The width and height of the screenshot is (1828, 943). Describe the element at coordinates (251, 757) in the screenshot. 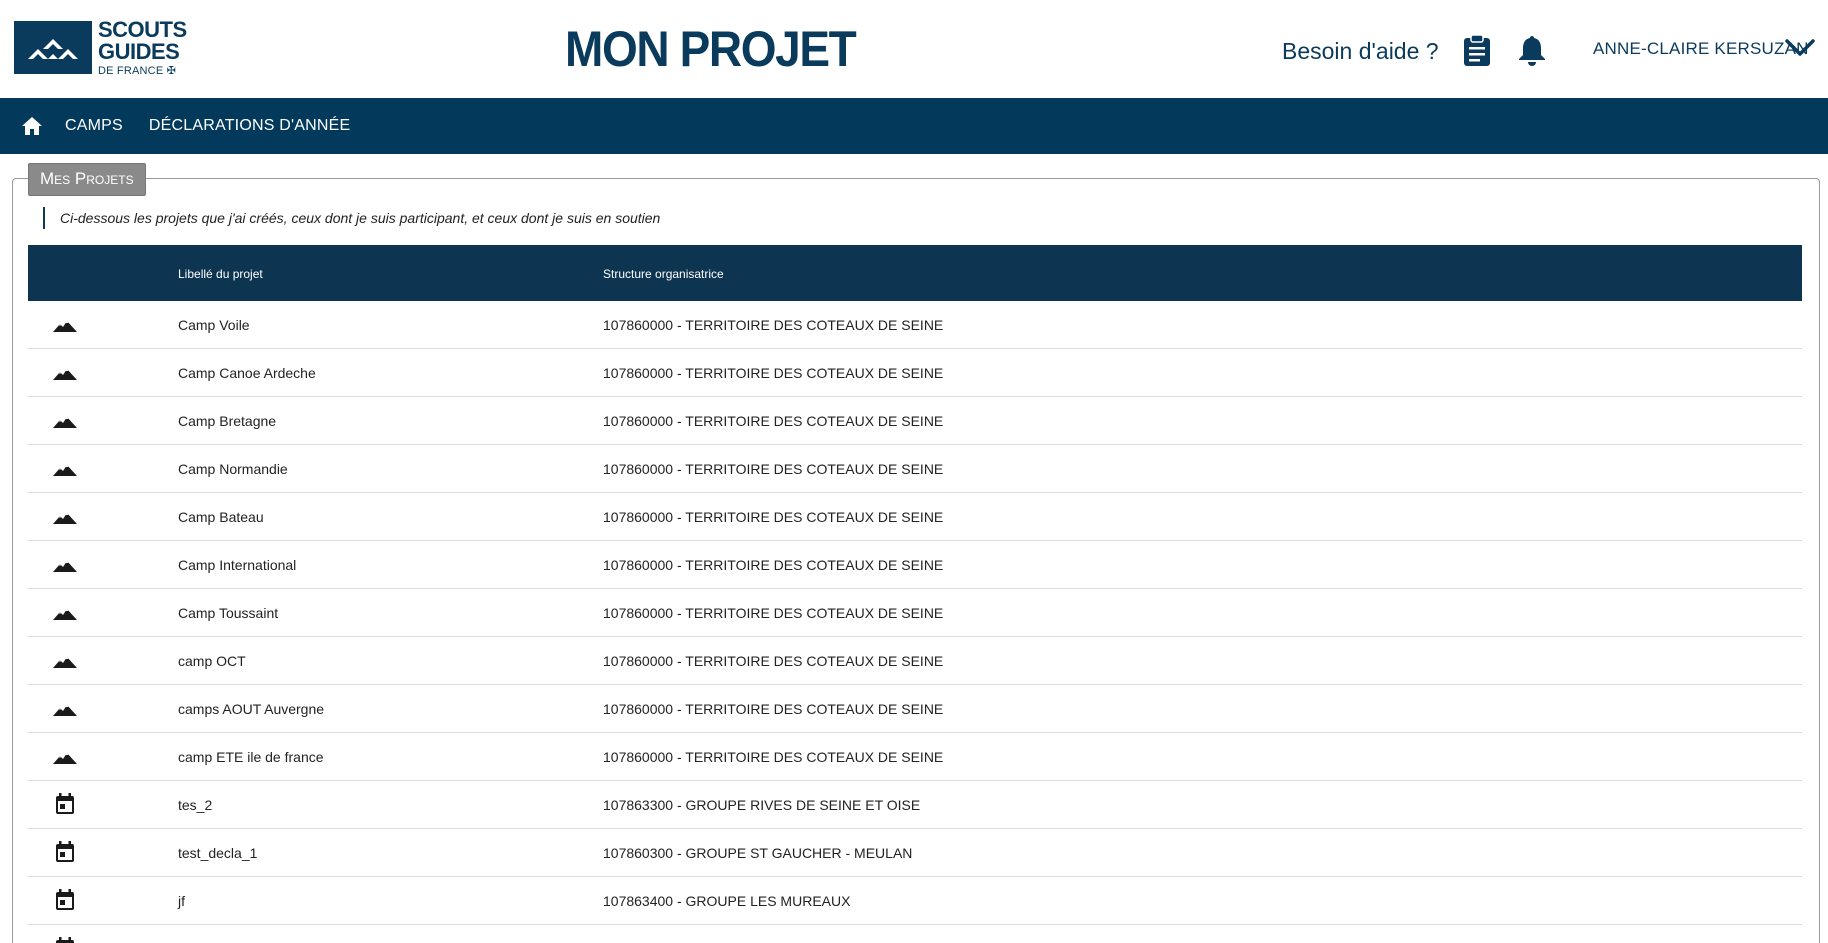

I see `project-label: camp ETE ile de france` at that location.